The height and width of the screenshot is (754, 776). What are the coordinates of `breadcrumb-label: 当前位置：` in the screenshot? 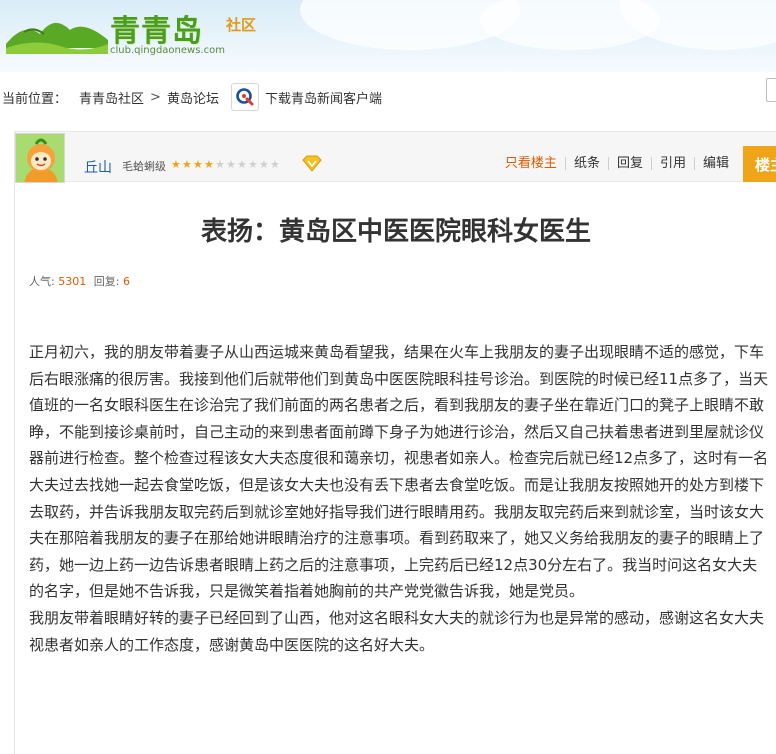 It's located at (35, 99).